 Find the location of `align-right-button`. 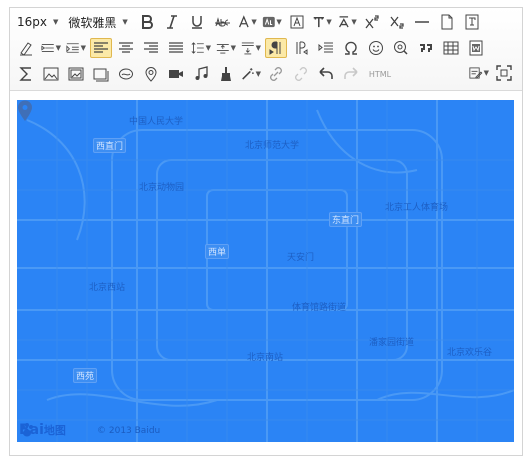

align-right-button is located at coordinates (151, 48).